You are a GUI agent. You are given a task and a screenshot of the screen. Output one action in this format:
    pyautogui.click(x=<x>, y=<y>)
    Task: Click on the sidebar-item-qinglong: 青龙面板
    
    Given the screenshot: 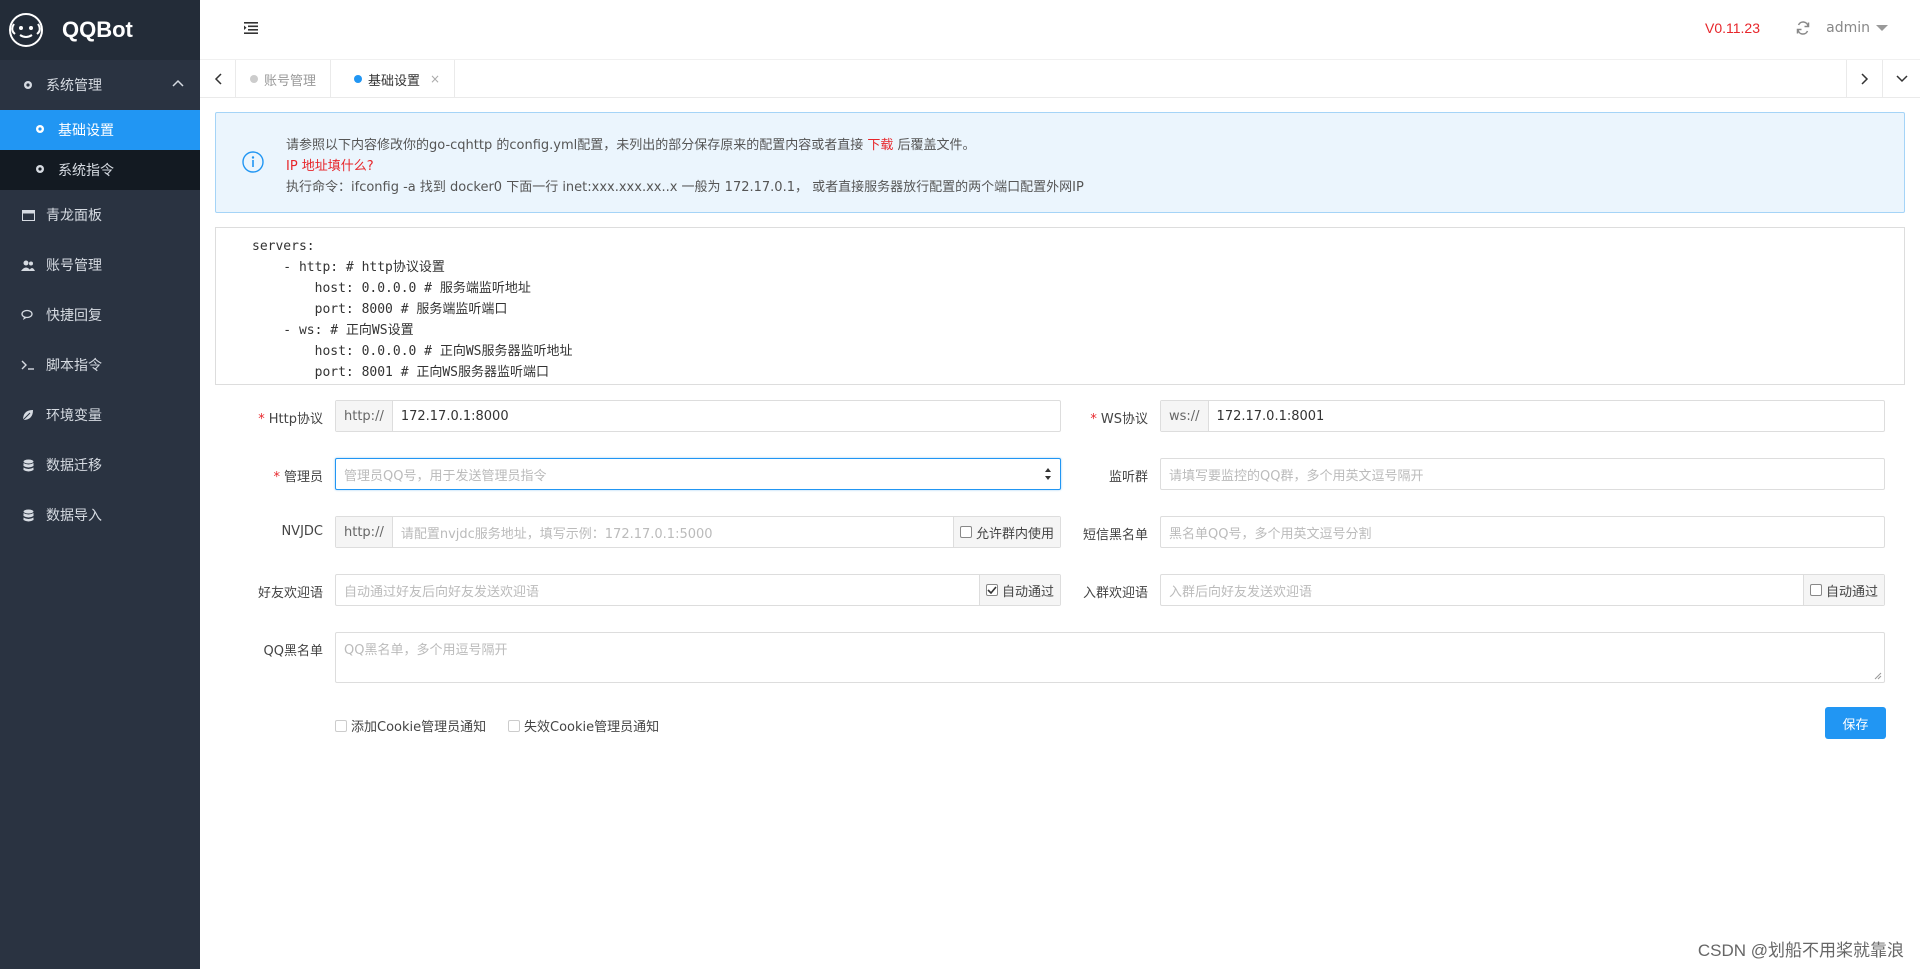 What is the action you would take?
    pyautogui.click(x=100, y=215)
    